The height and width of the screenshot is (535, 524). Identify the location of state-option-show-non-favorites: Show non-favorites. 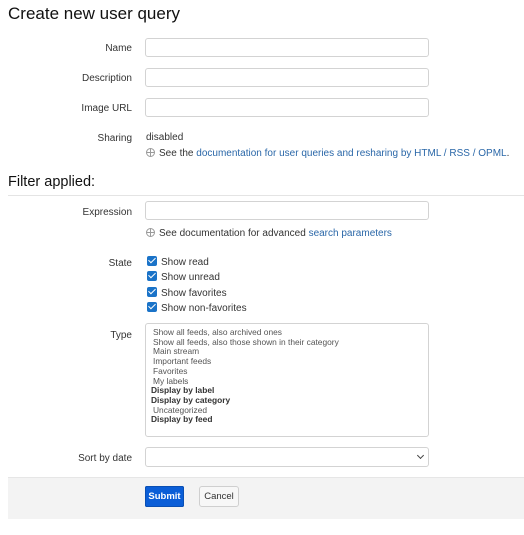
(197, 308).